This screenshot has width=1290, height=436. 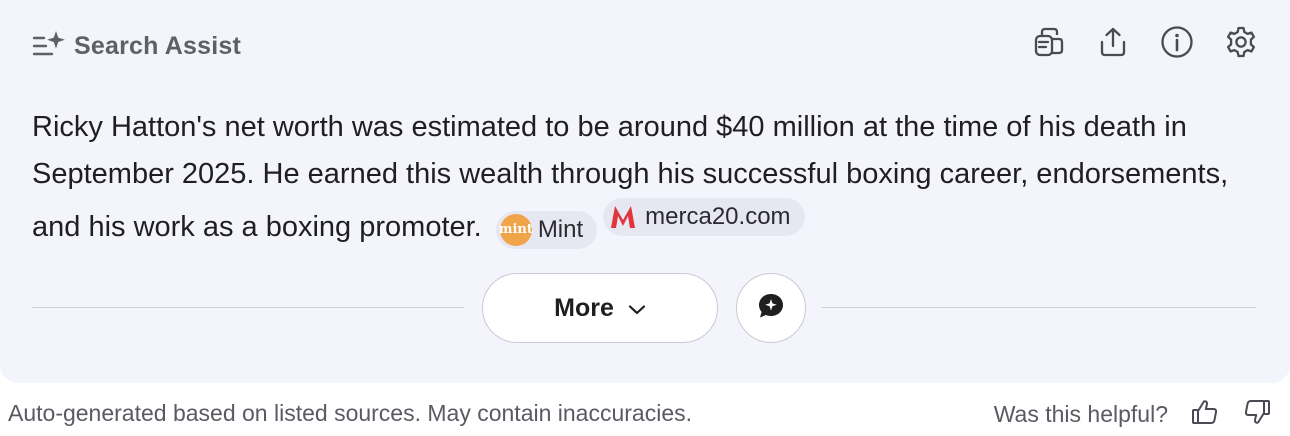 I want to click on settings-button, so click(x=1241, y=44).